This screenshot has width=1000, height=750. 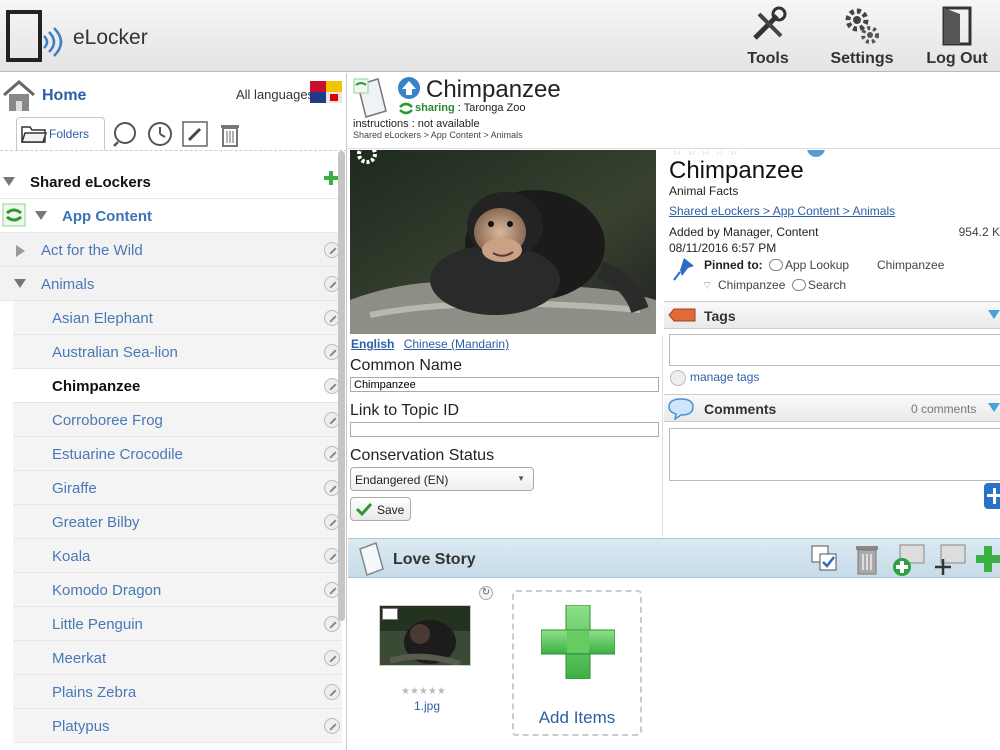 I want to click on search-icon, so click(x=125, y=134).